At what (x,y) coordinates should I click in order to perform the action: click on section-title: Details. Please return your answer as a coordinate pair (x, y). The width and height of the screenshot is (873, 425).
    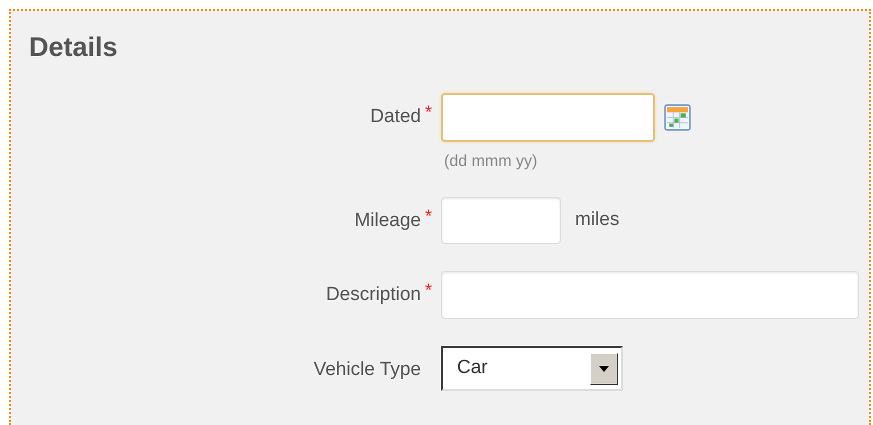
    Looking at the image, I should click on (73, 47).